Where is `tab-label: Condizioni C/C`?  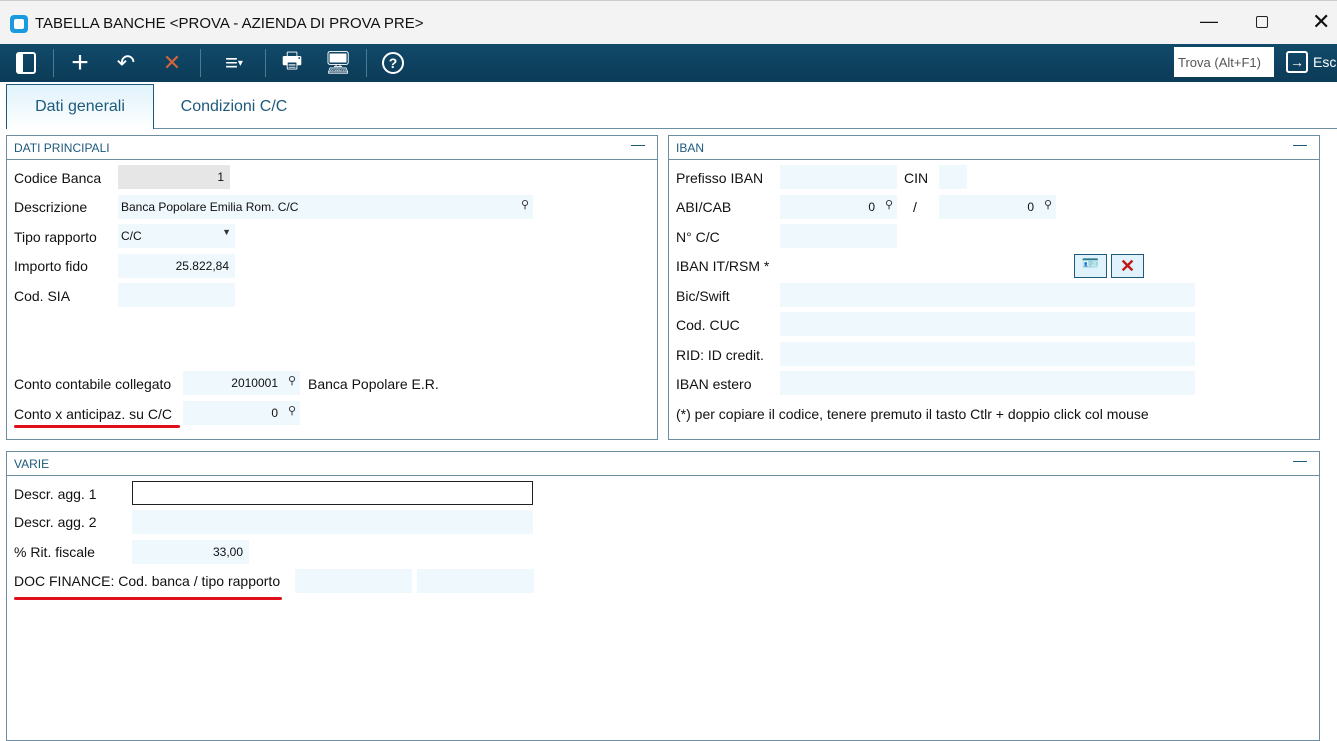
tab-label: Condizioni C/C is located at coordinates (234, 106).